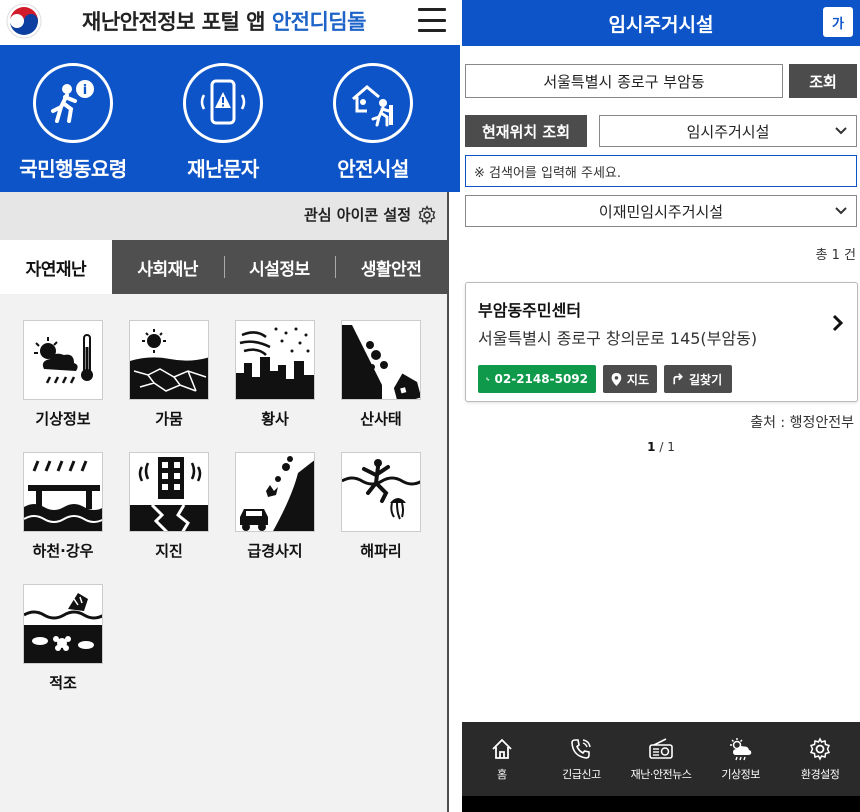 The width and height of the screenshot is (860, 812). What do you see at coordinates (448, 502) in the screenshot?
I see `divider` at bounding box center [448, 502].